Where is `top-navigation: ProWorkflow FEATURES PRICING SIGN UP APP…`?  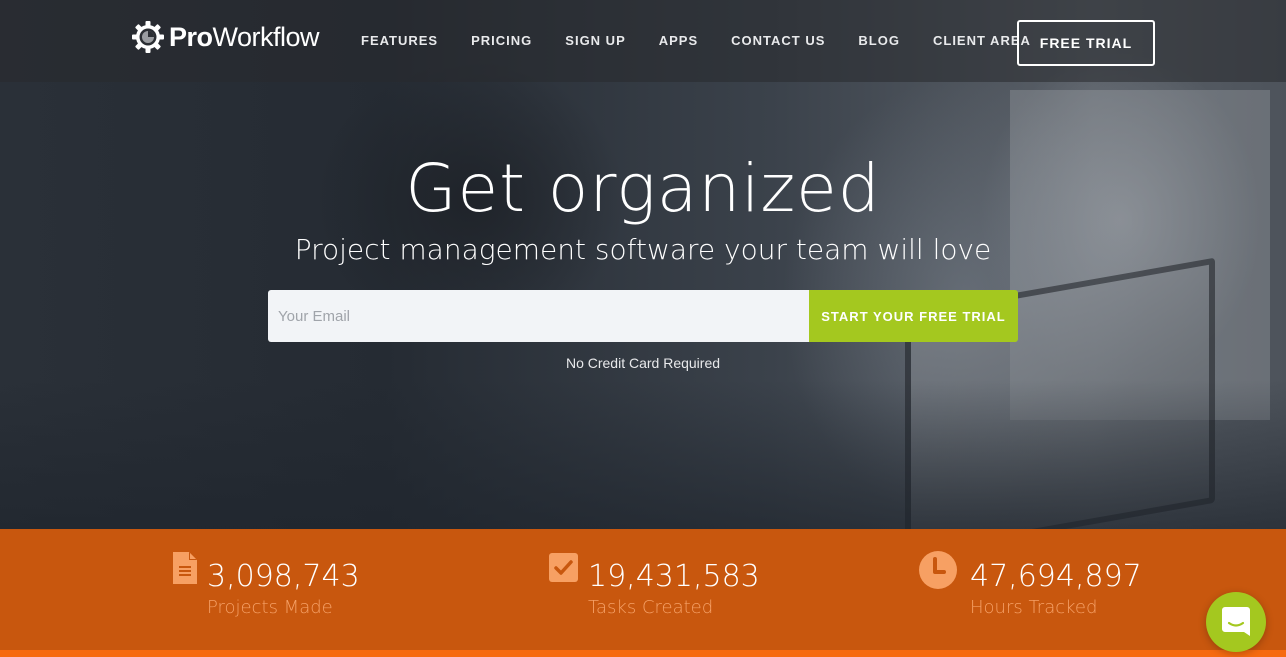
top-navigation: ProWorkflow FEATURES PRICING SIGN UP APP… is located at coordinates (643, 41).